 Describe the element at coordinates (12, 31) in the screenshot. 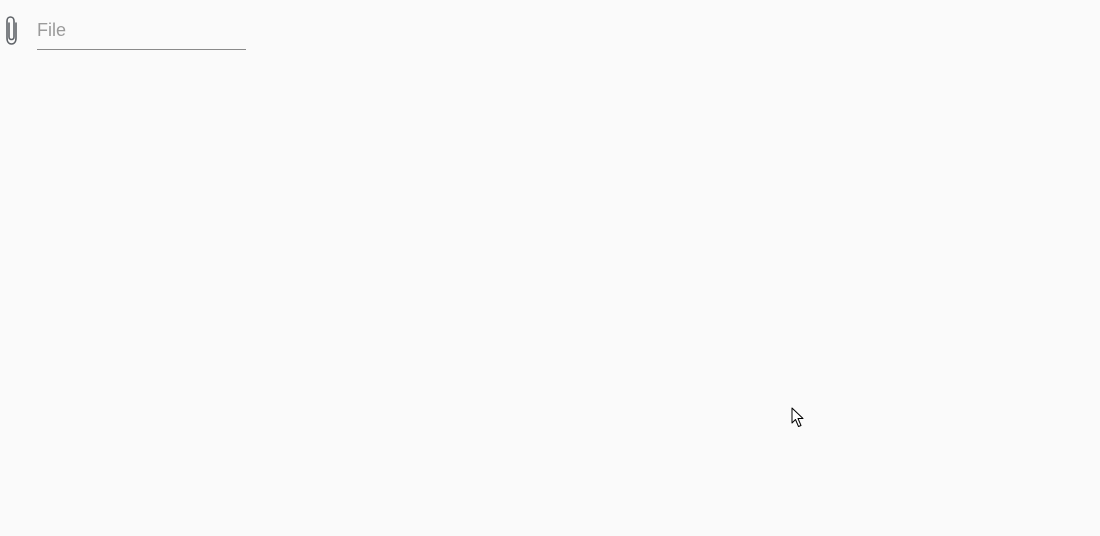

I see `paperclip-icon` at that location.